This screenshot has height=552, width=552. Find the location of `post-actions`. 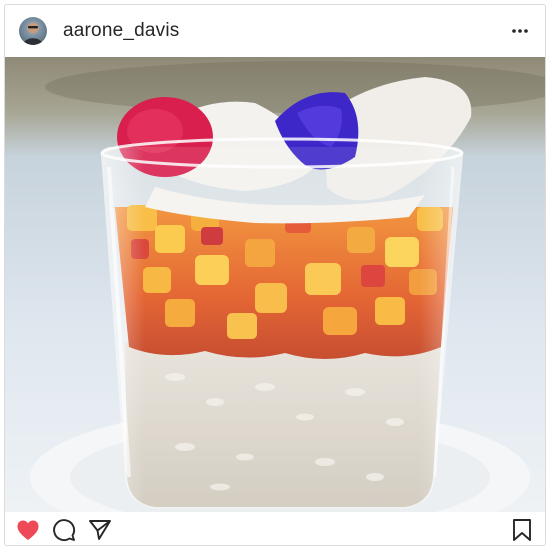

post-actions is located at coordinates (275, 528).